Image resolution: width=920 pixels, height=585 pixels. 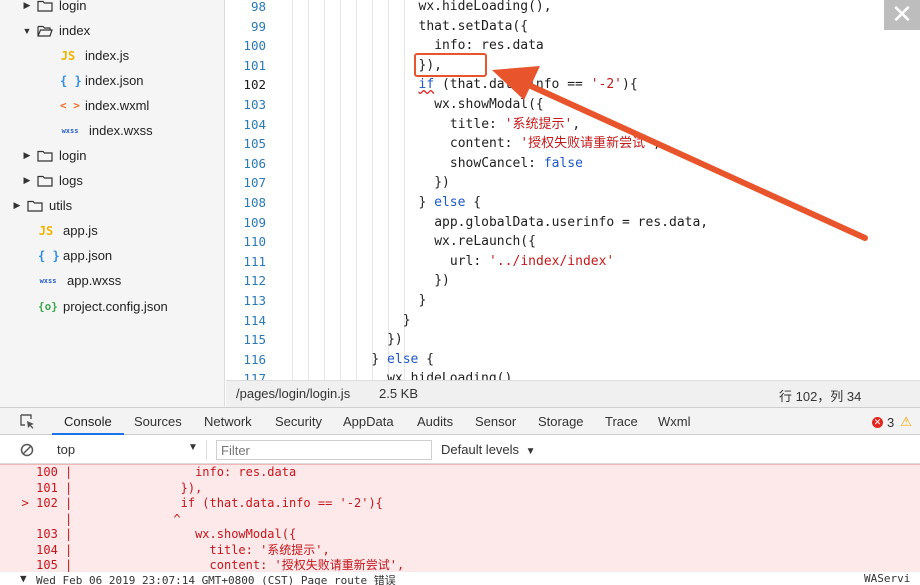 I want to click on tree-item: { } app.json, so click(x=112, y=255).